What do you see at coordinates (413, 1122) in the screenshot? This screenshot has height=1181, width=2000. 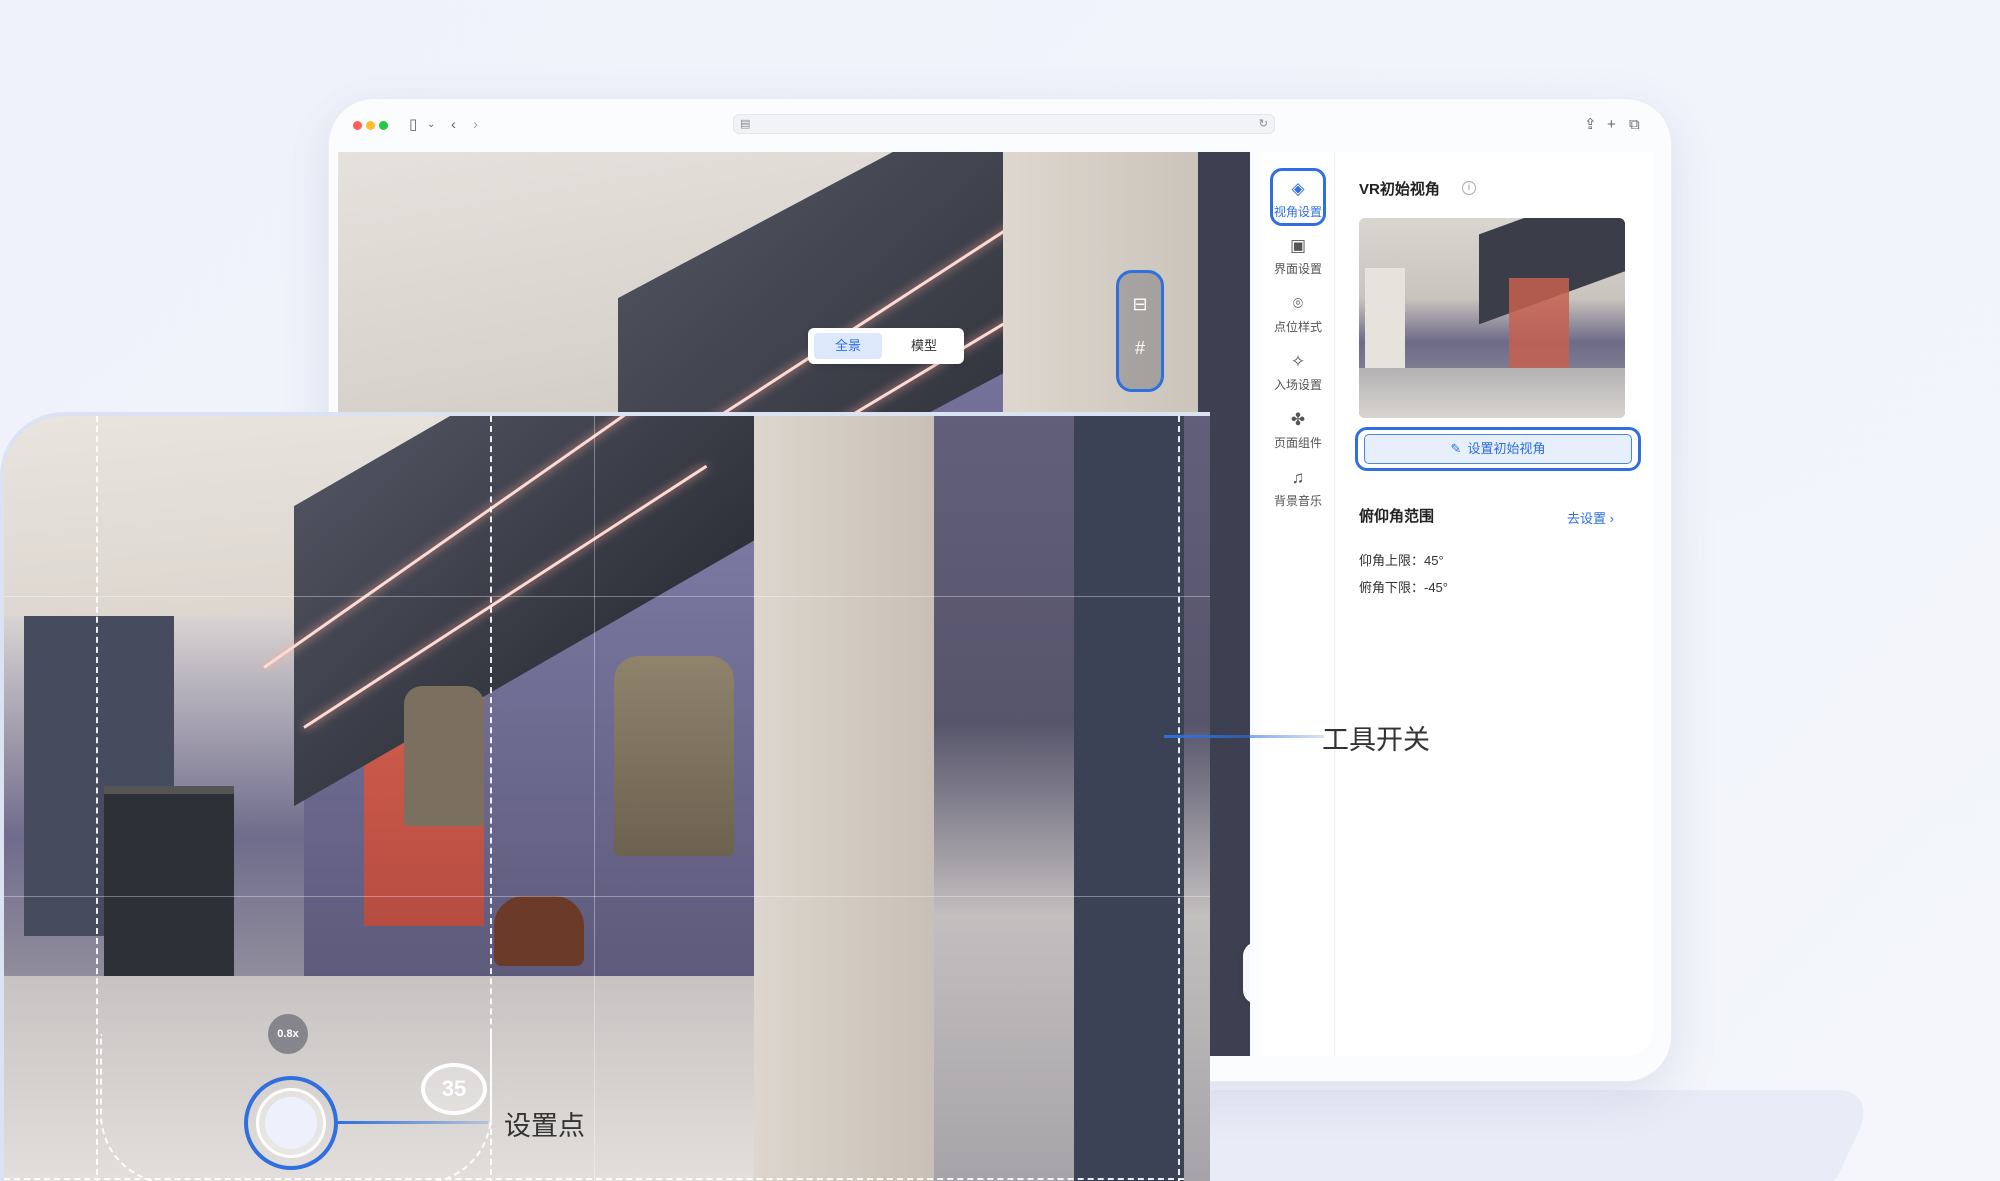 I see `point-callout-line` at bounding box center [413, 1122].